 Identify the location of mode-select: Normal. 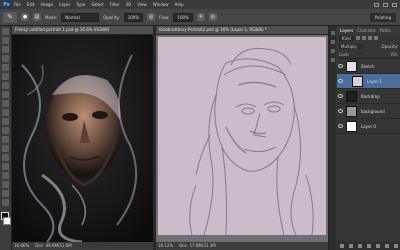
(80, 17).